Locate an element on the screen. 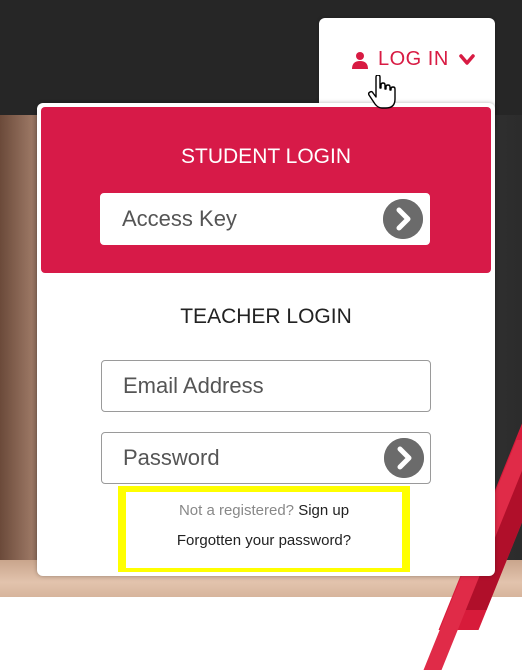  login-toggle: LOG IN is located at coordinates (413, 59).